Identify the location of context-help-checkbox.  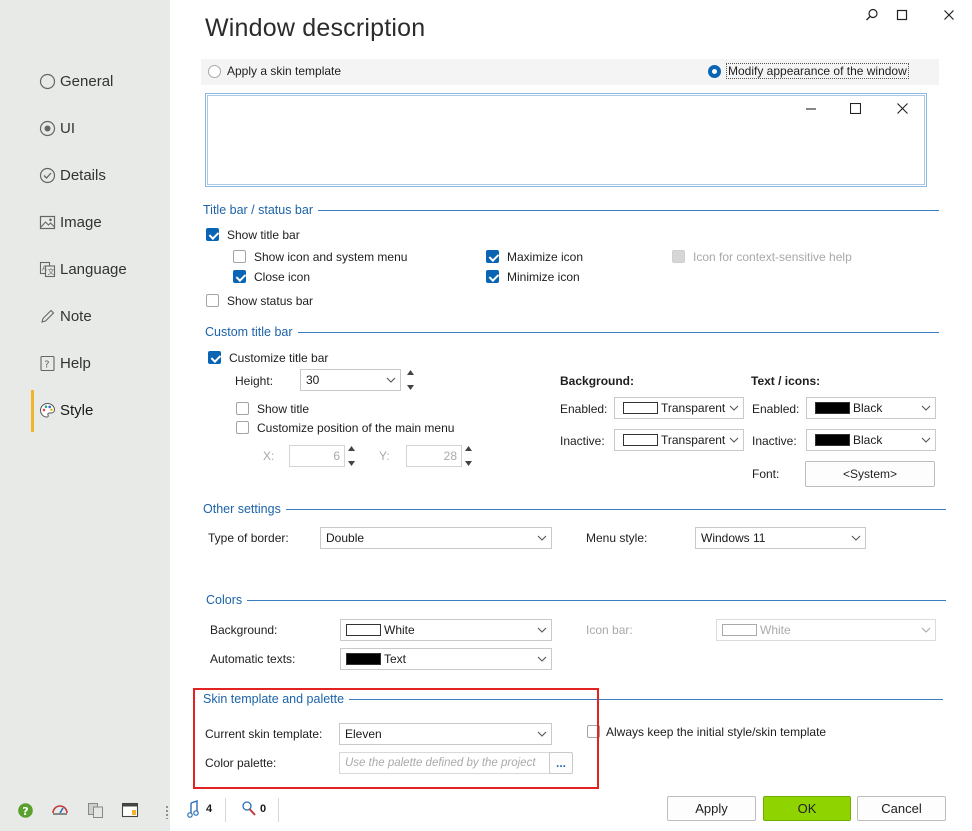
(678, 256).